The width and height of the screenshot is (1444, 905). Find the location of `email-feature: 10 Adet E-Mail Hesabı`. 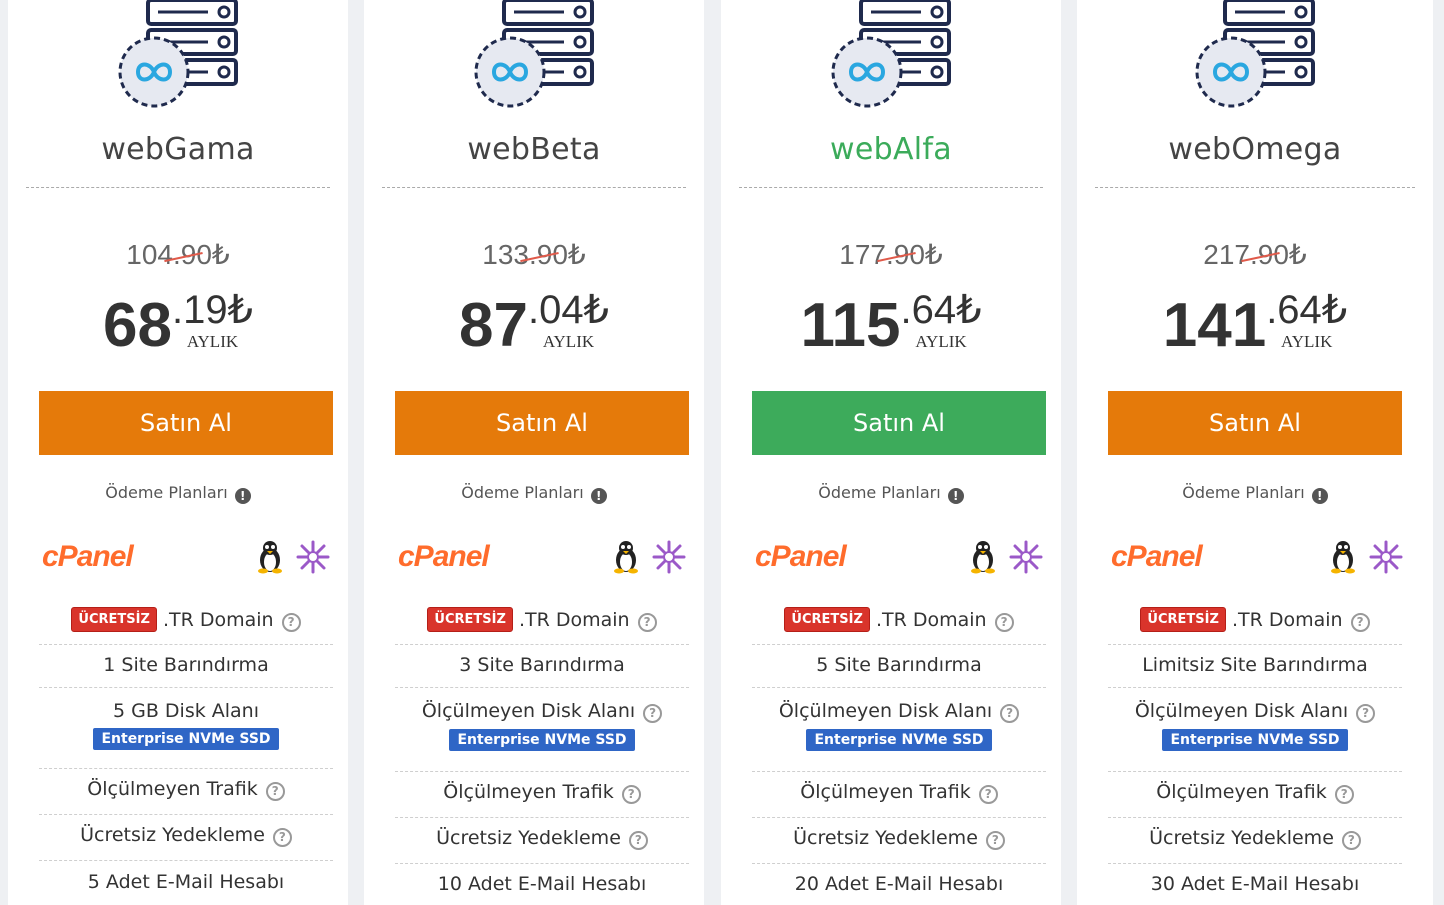

email-feature: 10 Adet E-Mail Hesabı is located at coordinates (542, 884).